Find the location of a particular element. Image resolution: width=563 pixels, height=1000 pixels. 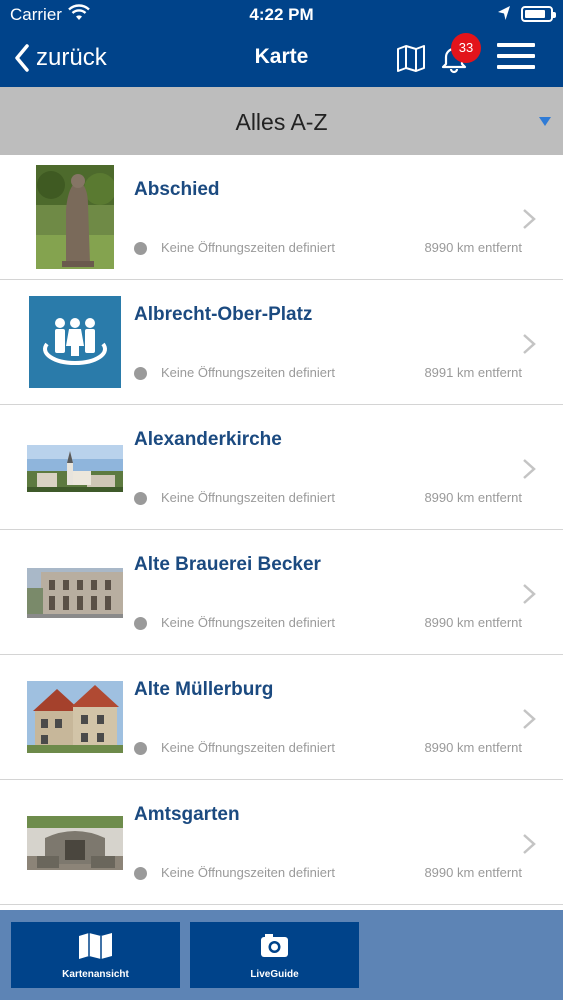

garden-photo is located at coordinates (75, 843).